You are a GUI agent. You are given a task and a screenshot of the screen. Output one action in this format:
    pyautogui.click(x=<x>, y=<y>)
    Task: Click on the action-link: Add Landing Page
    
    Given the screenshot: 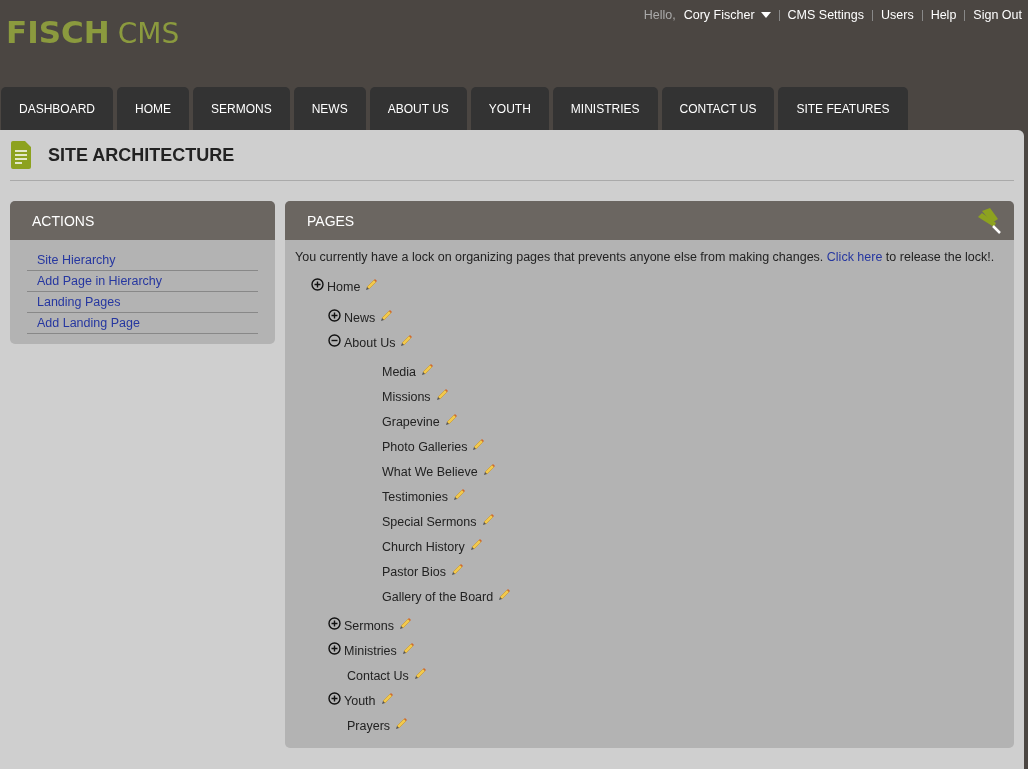 What is the action you would take?
    pyautogui.click(x=142, y=323)
    